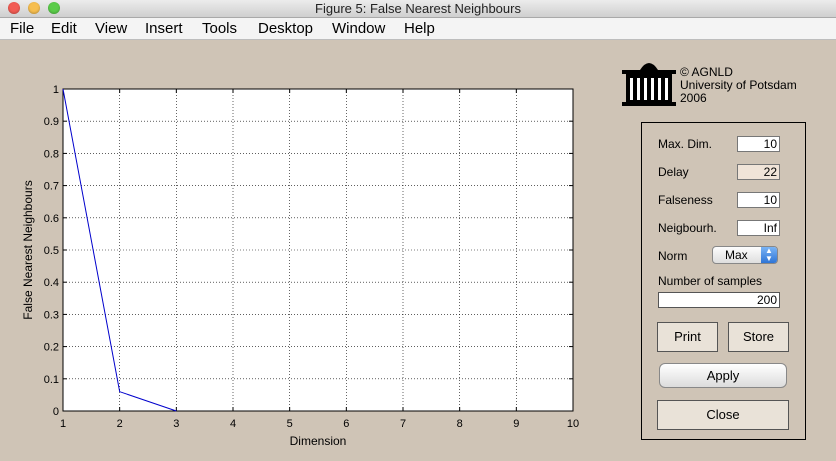  I want to click on delay-label: Delay, so click(673, 172).